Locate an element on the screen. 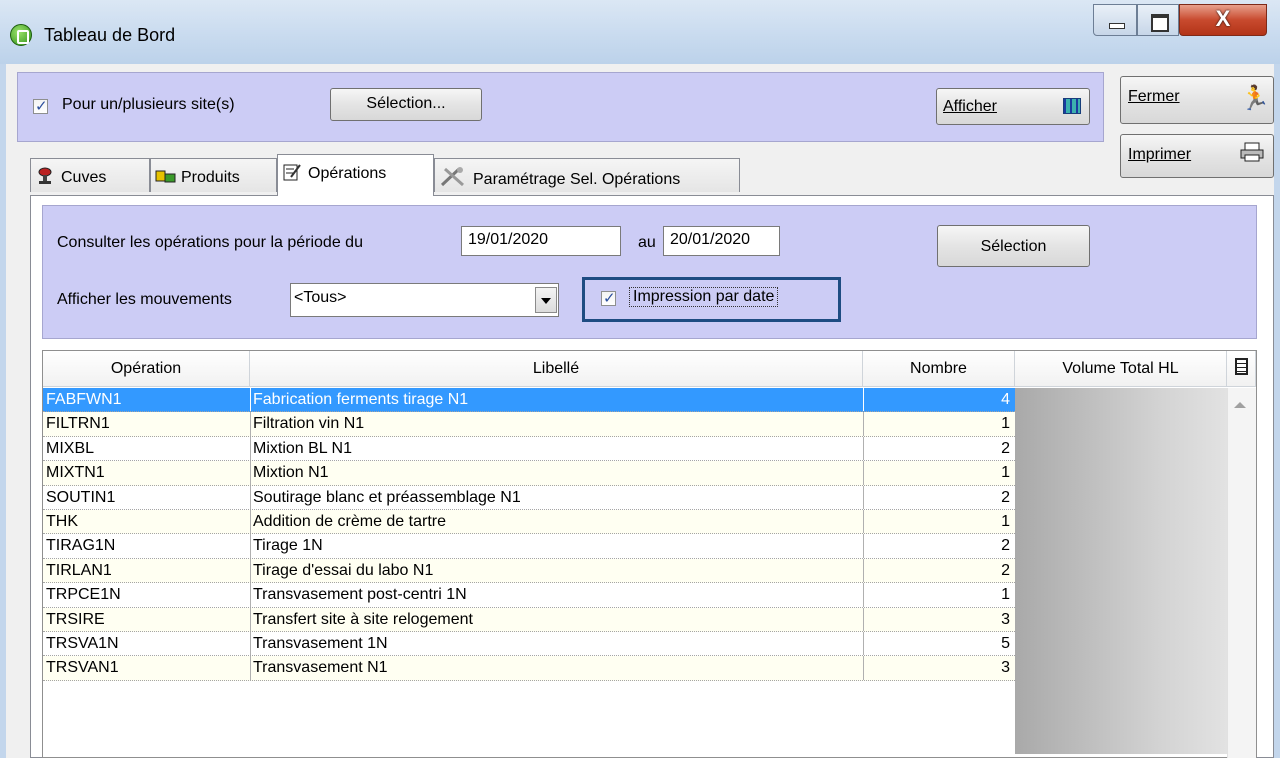 Image resolution: width=1280 pixels, height=758 pixels. table-row: THK Addition de crème de tartre 1 is located at coordinates (529, 522).